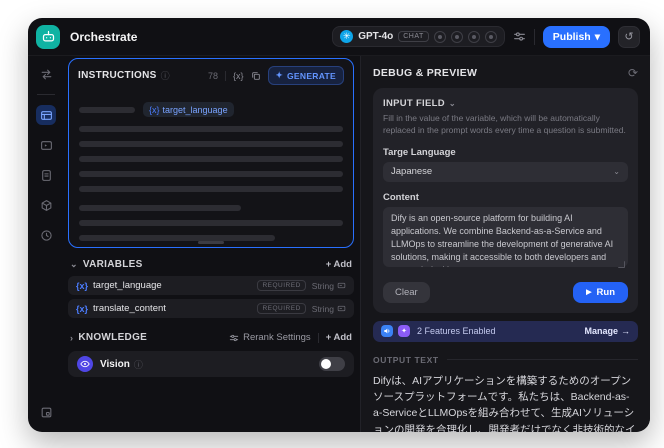 This screenshot has height=448, width=664. What do you see at coordinates (46, 205) in the screenshot?
I see `sidebar-item-api` at bounding box center [46, 205].